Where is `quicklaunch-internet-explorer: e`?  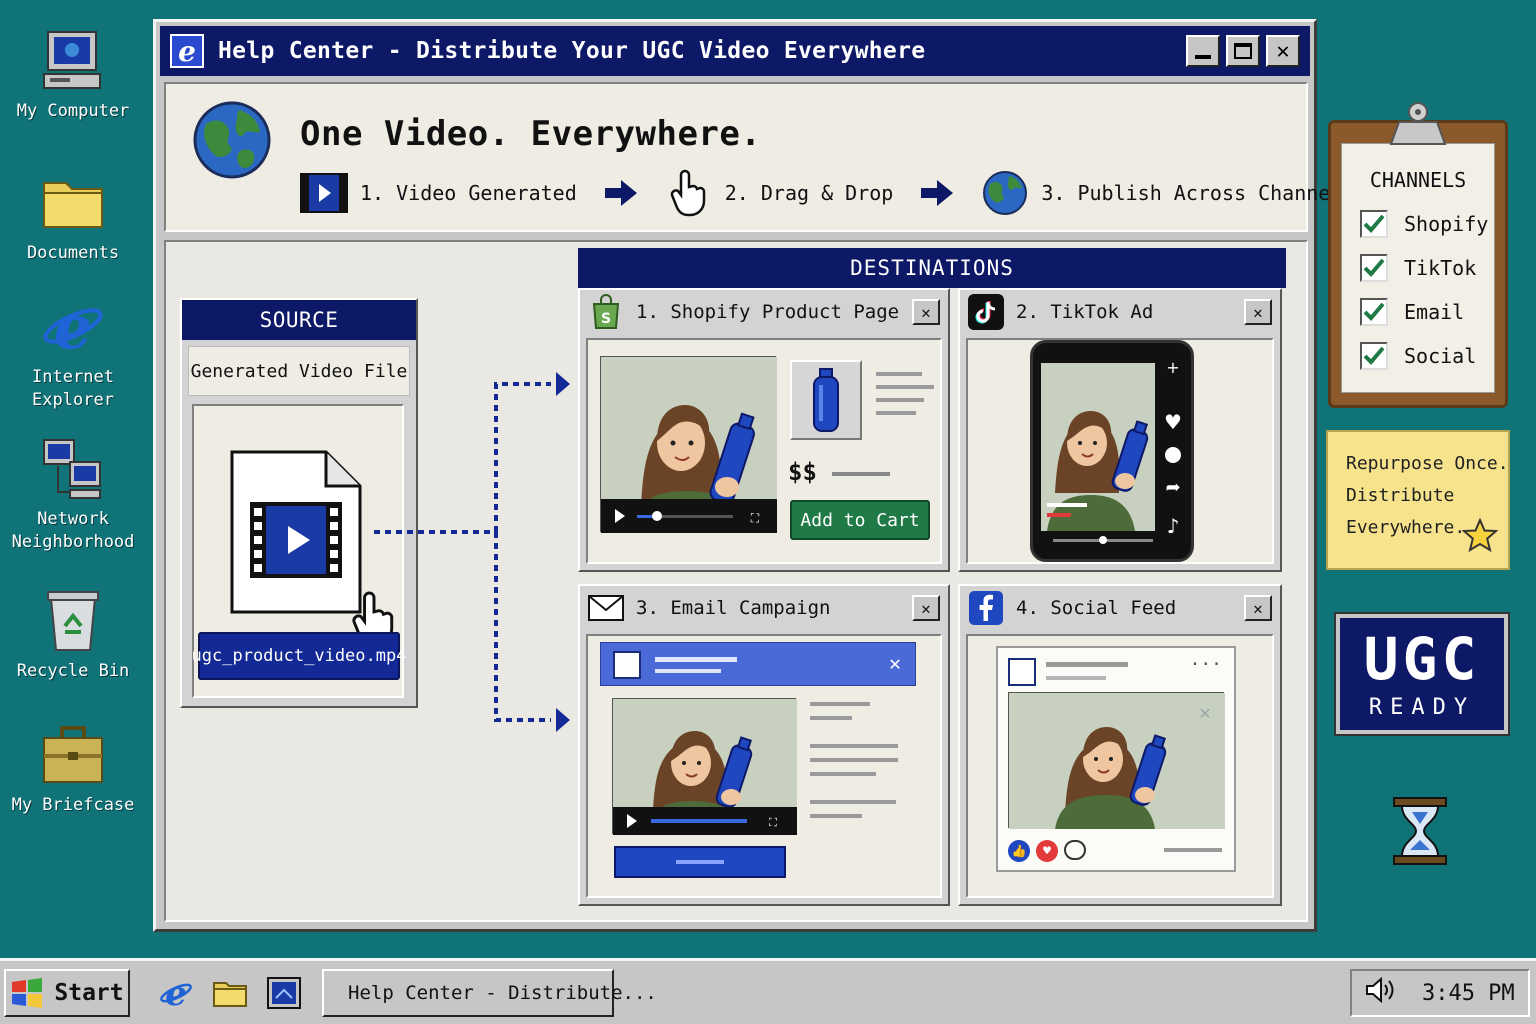
quicklaunch-internet-explorer: e is located at coordinates (176, 993).